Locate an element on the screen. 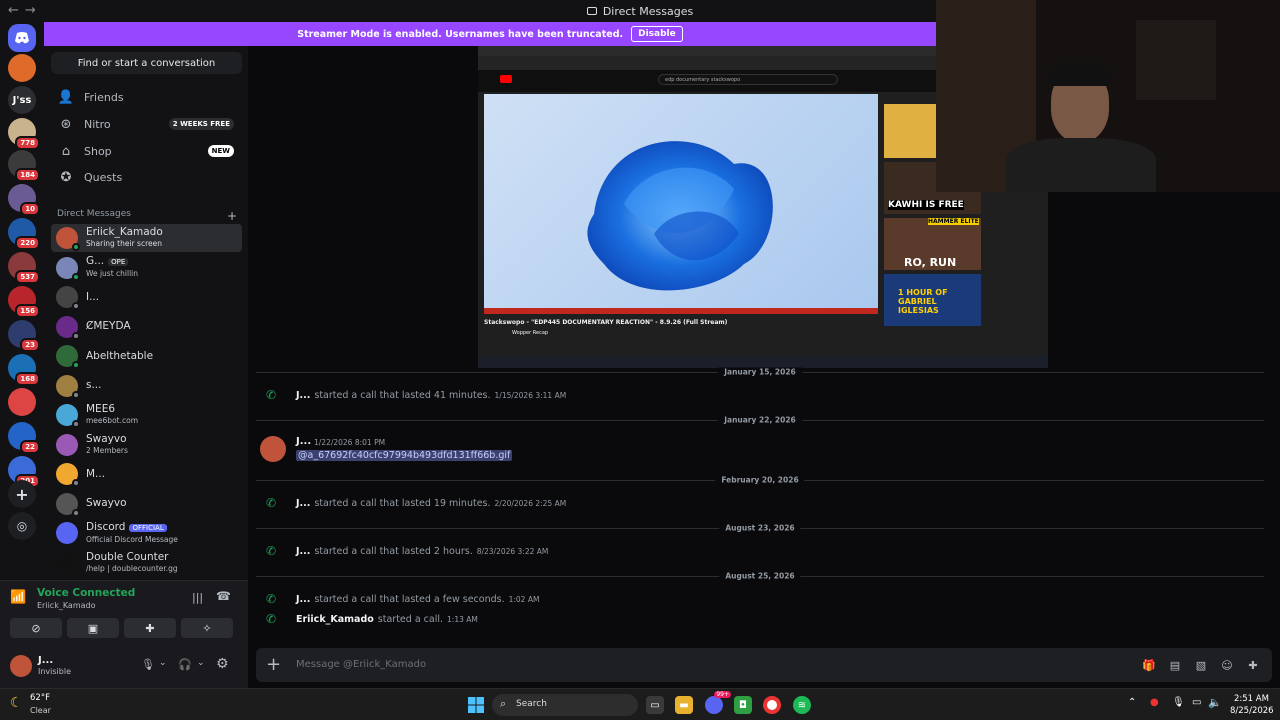 Image resolution: width=1280 pixels, height=720 pixels. soundboard-icon: ✧ is located at coordinates (207, 628).